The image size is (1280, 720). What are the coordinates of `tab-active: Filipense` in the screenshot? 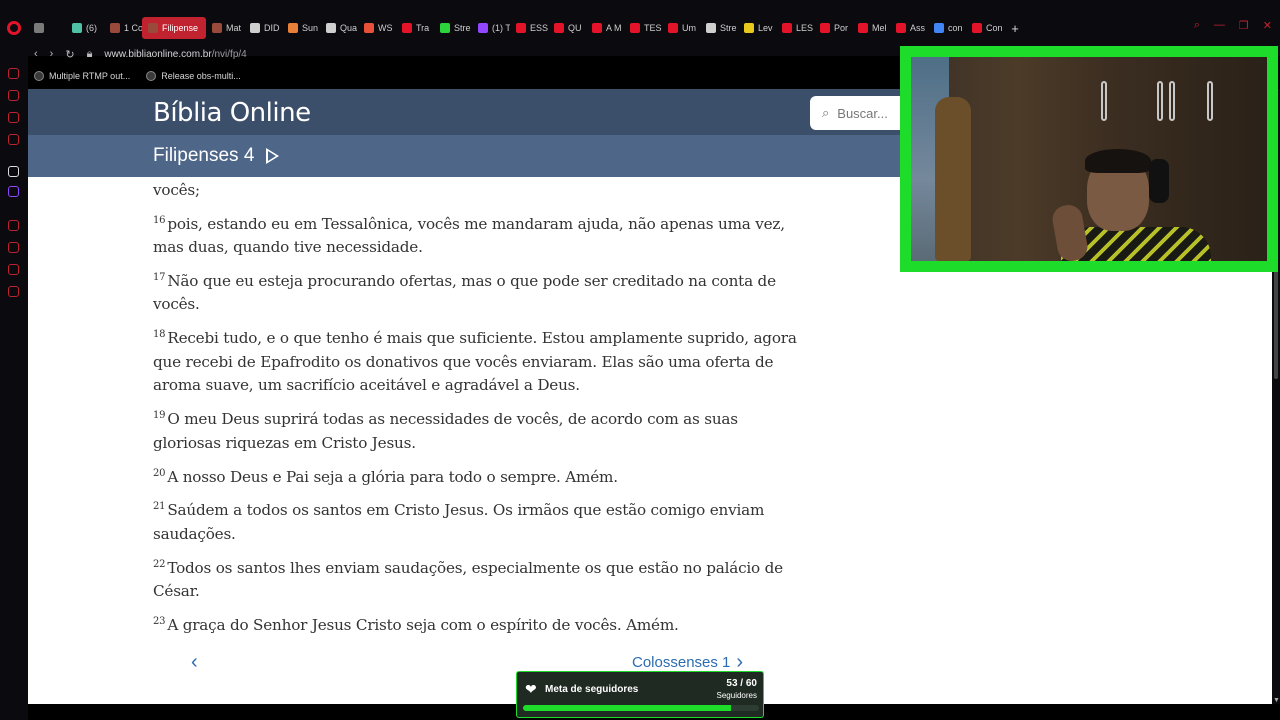 It's located at (174, 28).